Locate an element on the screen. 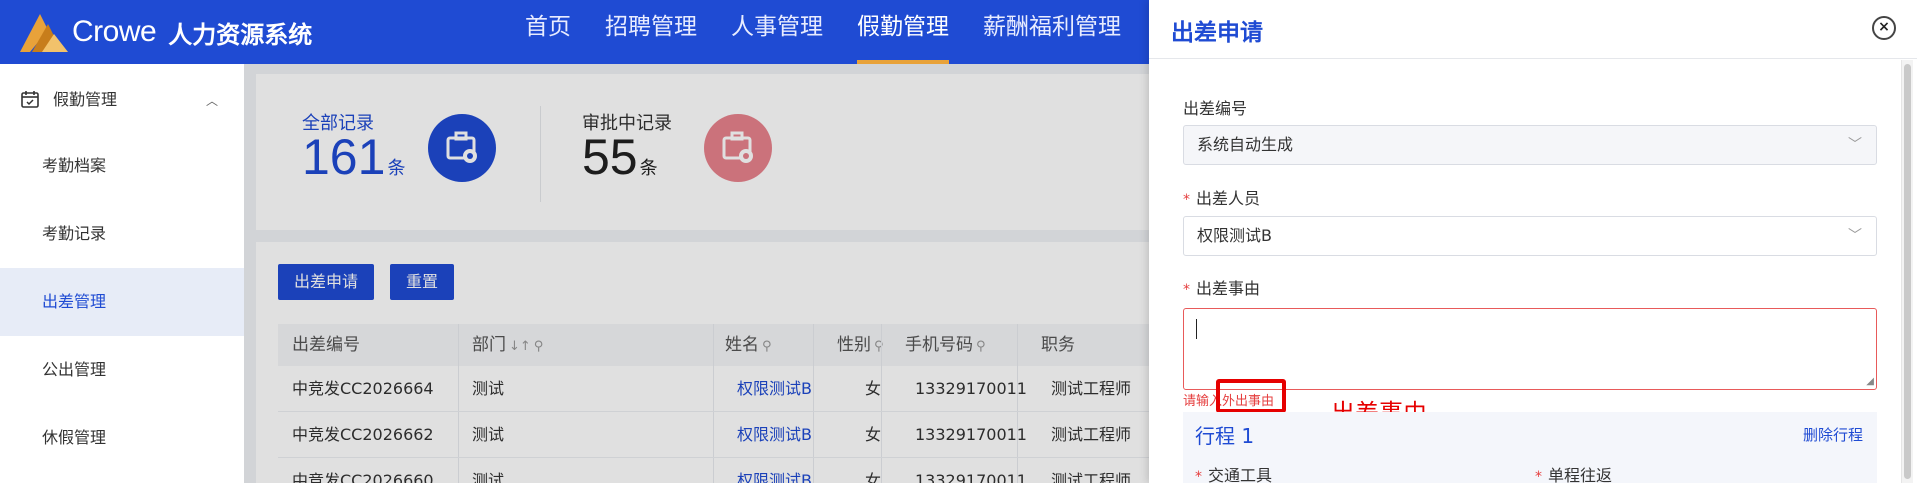  delete-trip-link: 删除行程 is located at coordinates (1833, 434).